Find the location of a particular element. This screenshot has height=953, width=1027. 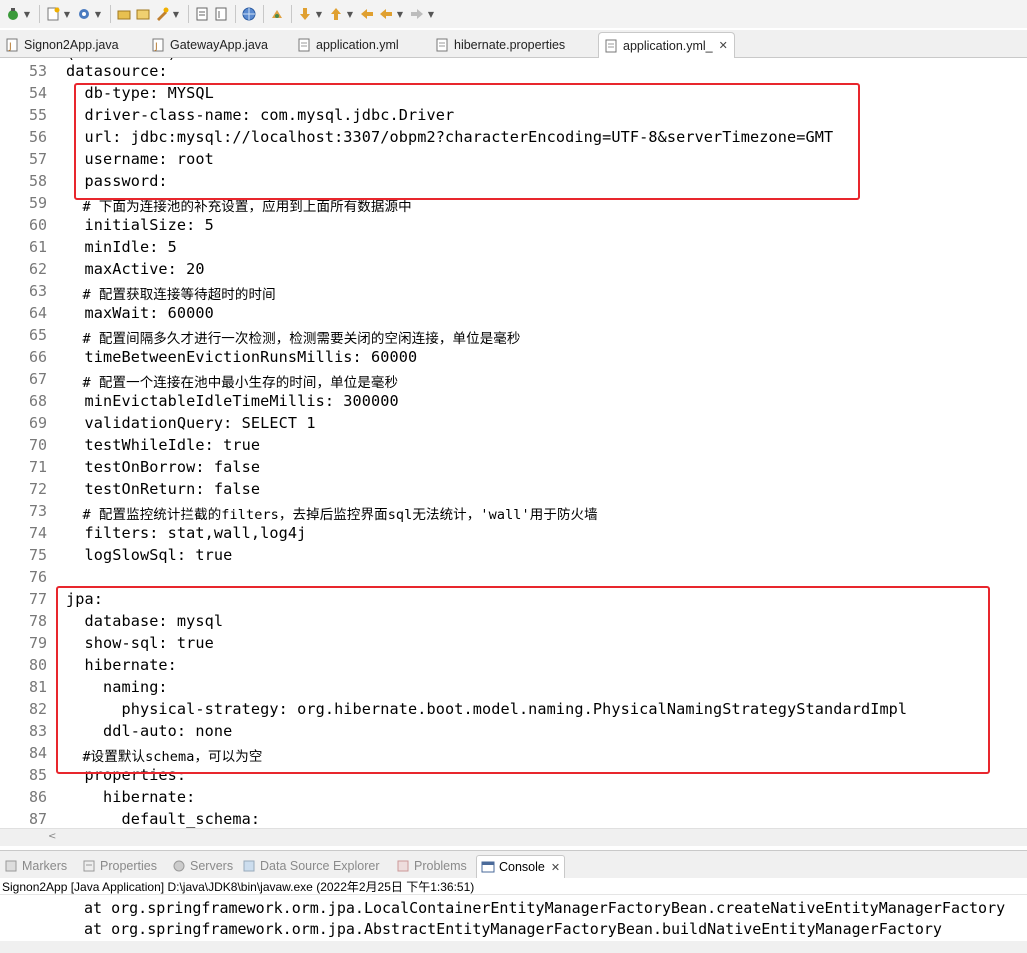

view-tab-servers: Servers is located at coordinates (202, 866).